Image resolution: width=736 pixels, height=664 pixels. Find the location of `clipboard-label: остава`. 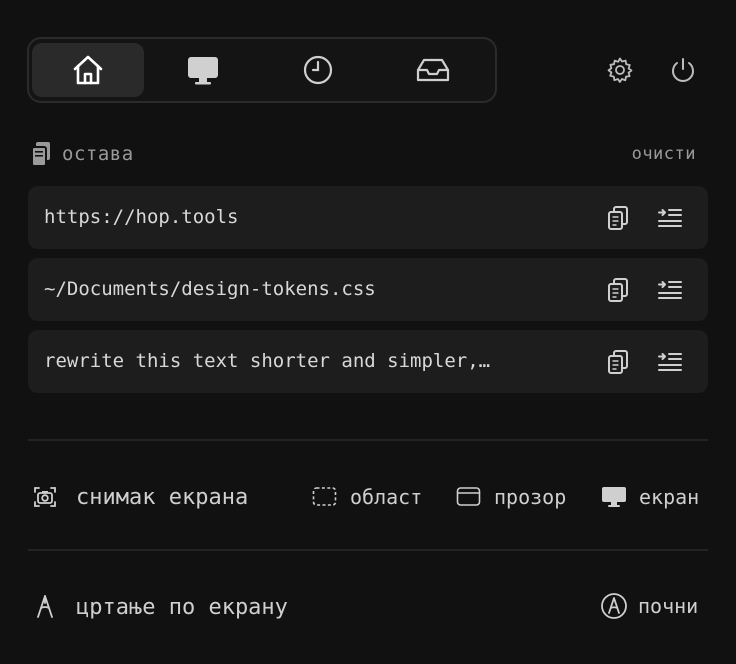

clipboard-label: остава is located at coordinates (98, 154).